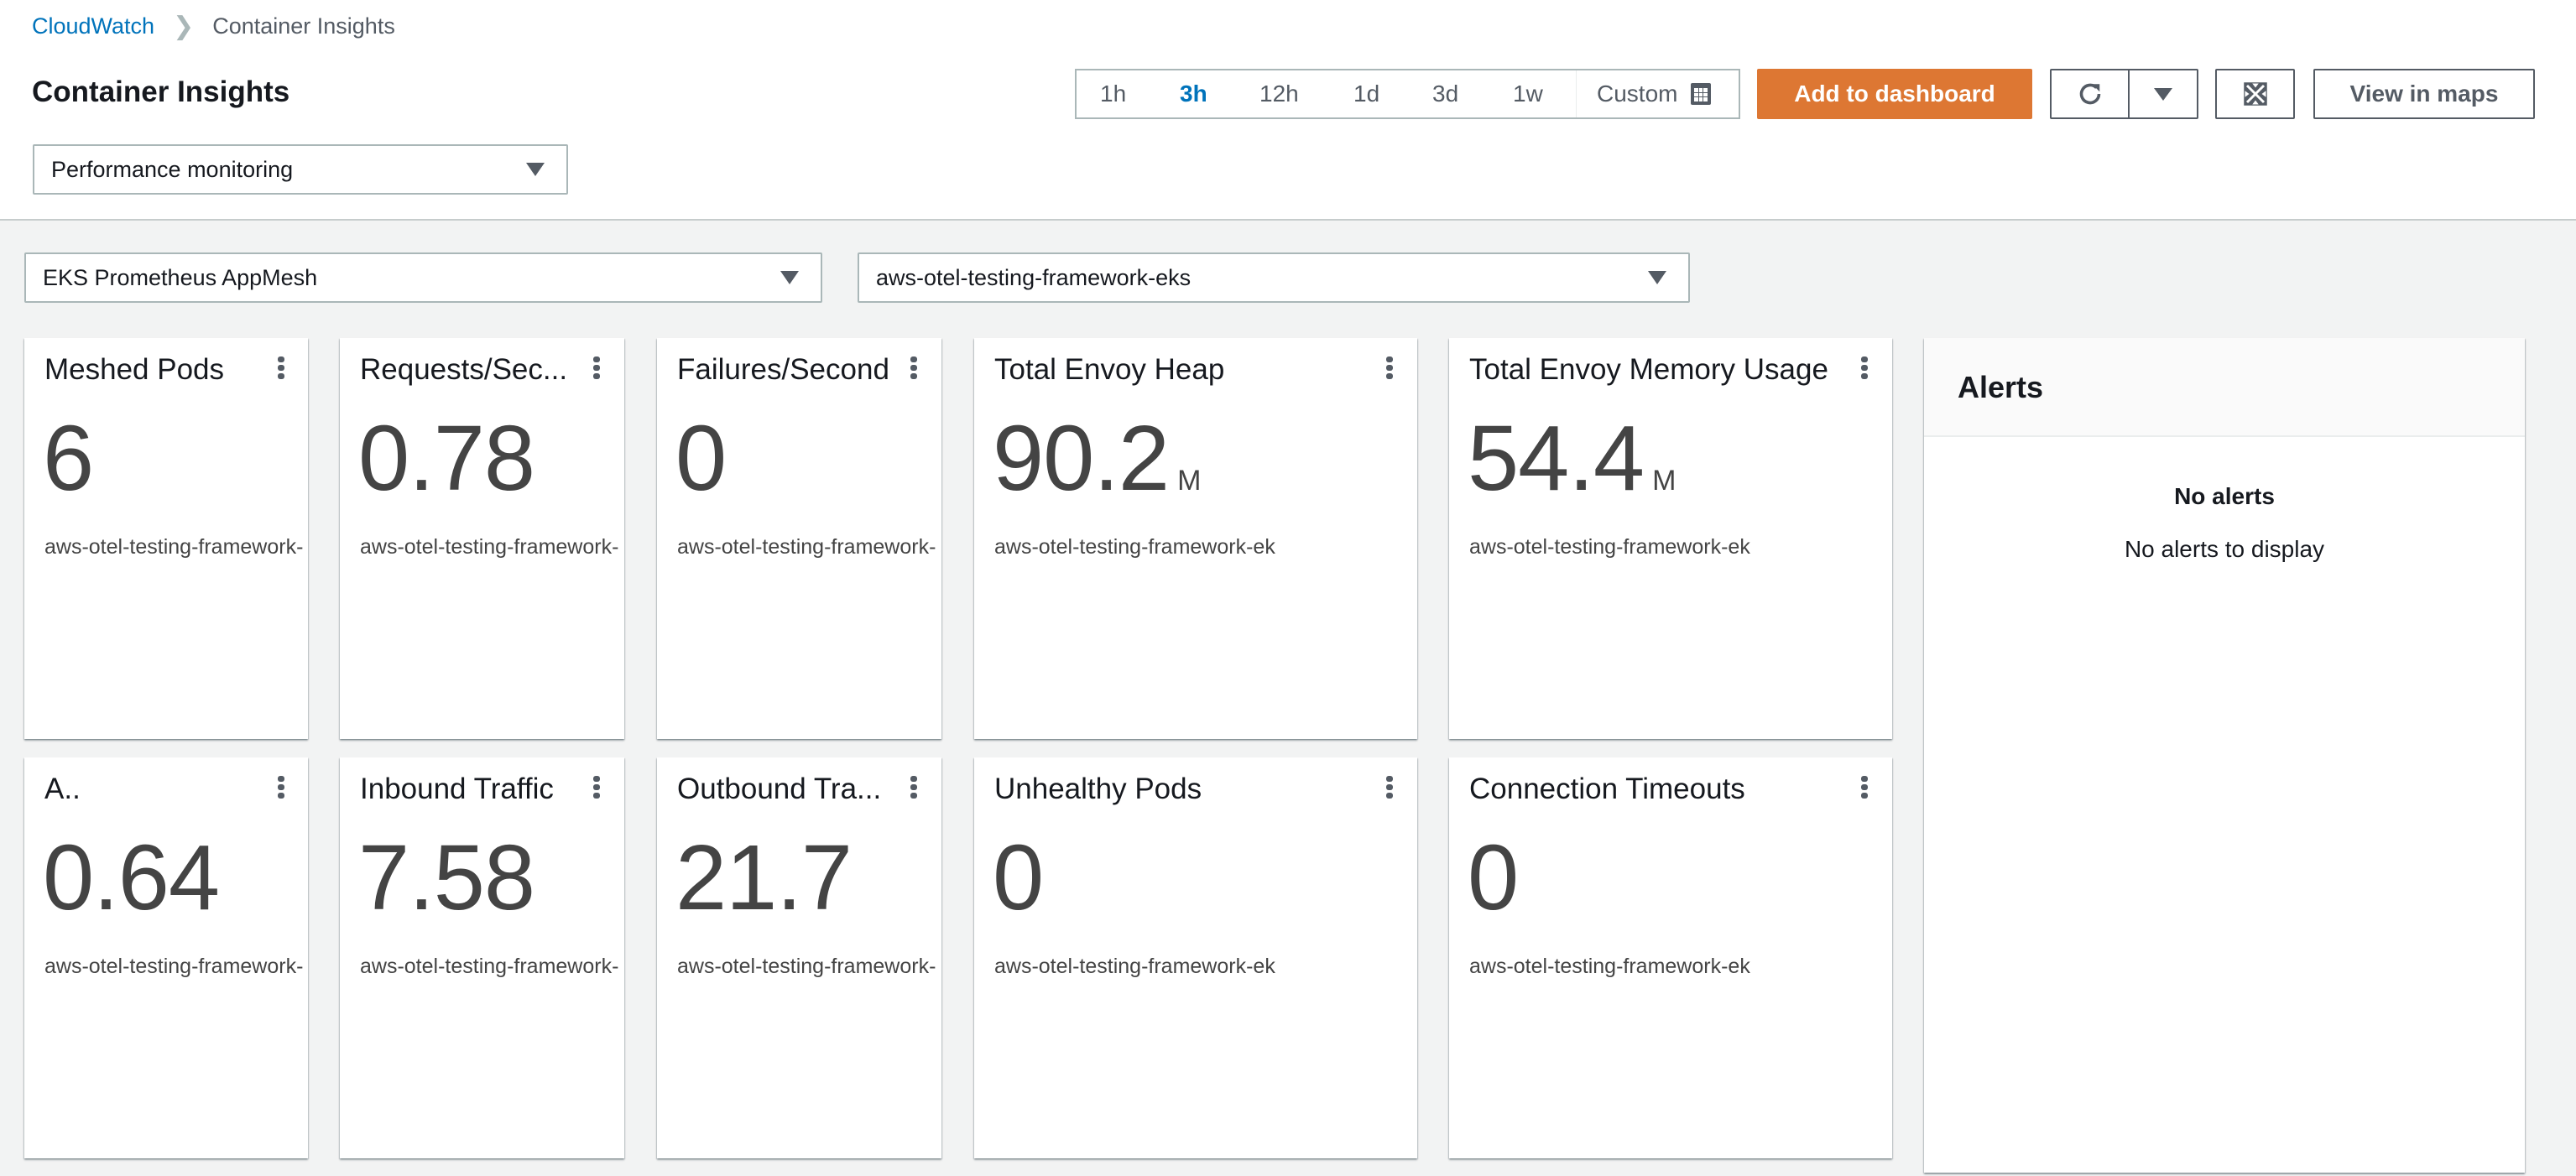 This screenshot has width=2576, height=1176. What do you see at coordinates (447, 878) in the screenshot?
I see `value-number: 7.58` at bounding box center [447, 878].